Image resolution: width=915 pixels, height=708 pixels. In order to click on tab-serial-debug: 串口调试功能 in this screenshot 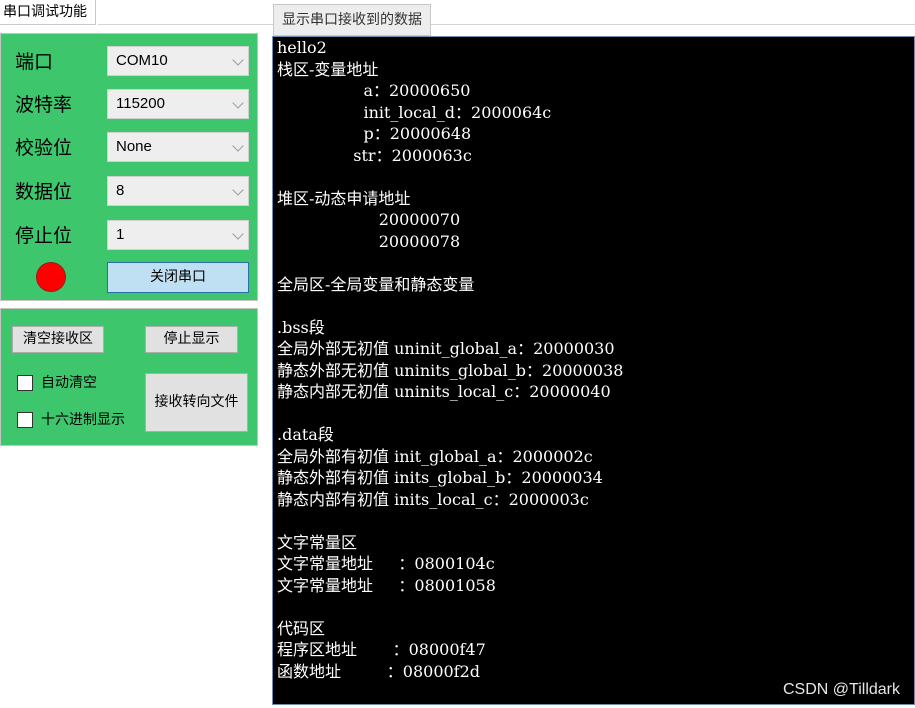, I will do `click(48, 12)`.